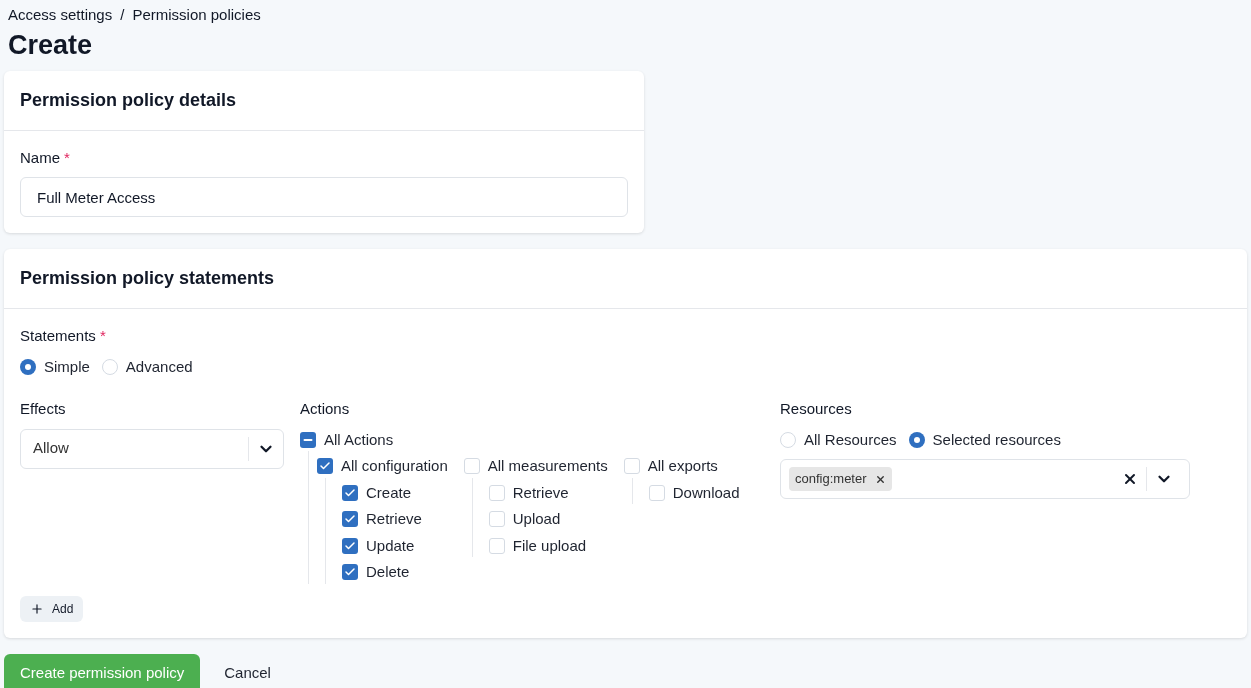 The height and width of the screenshot is (688, 1251). I want to click on radio-option: Selected resources, so click(984, 439).